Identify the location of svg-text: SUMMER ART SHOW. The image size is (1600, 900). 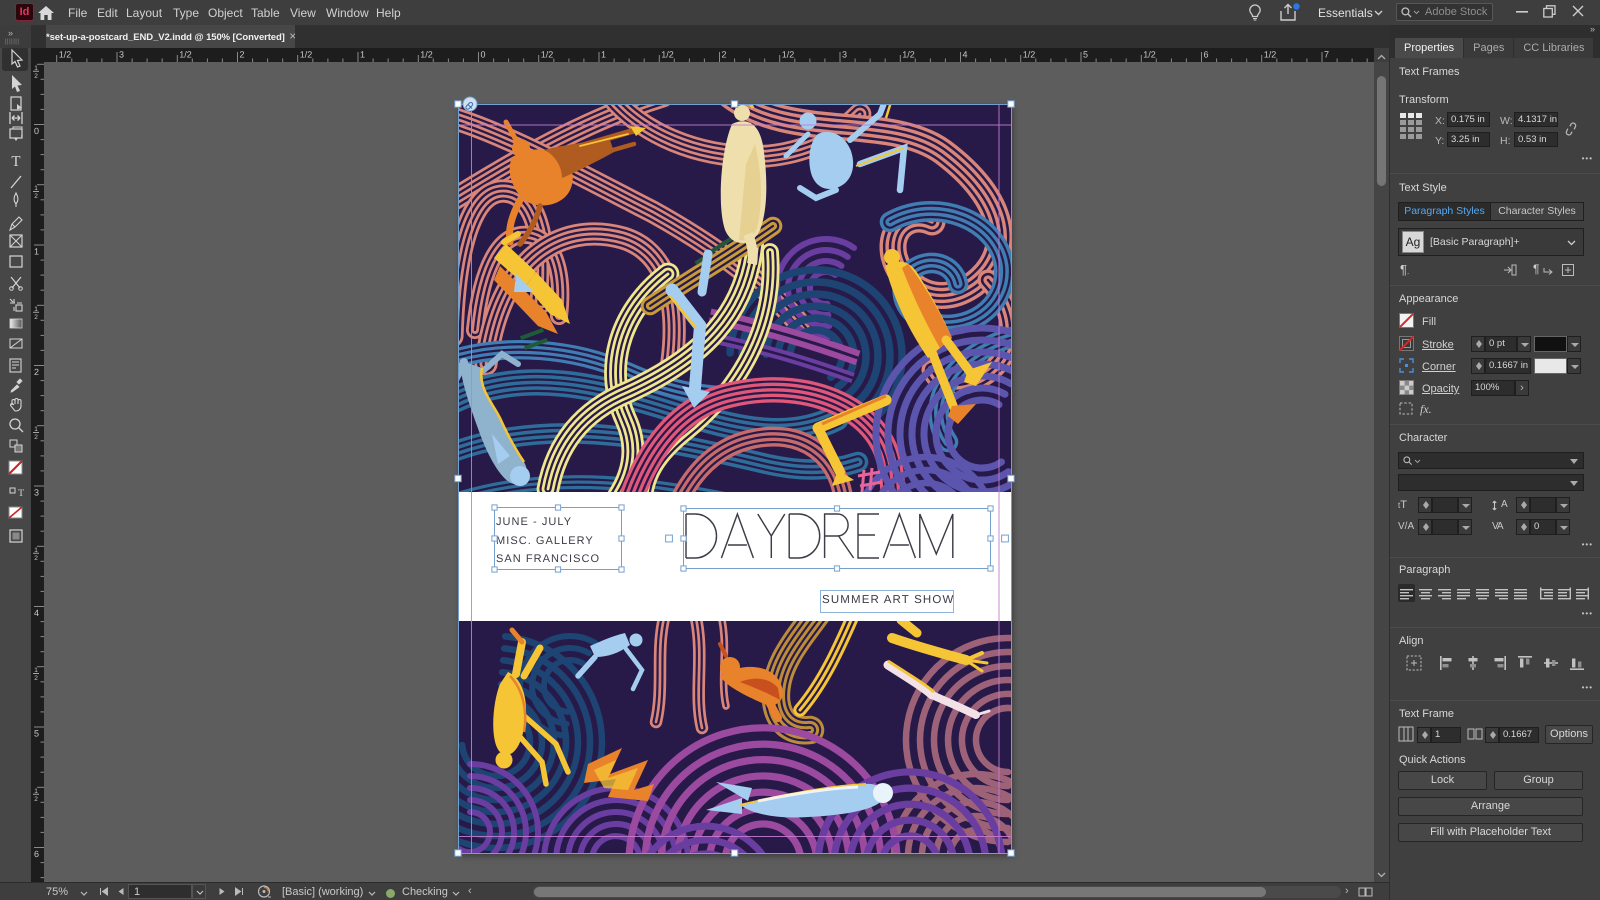
(888, 600).